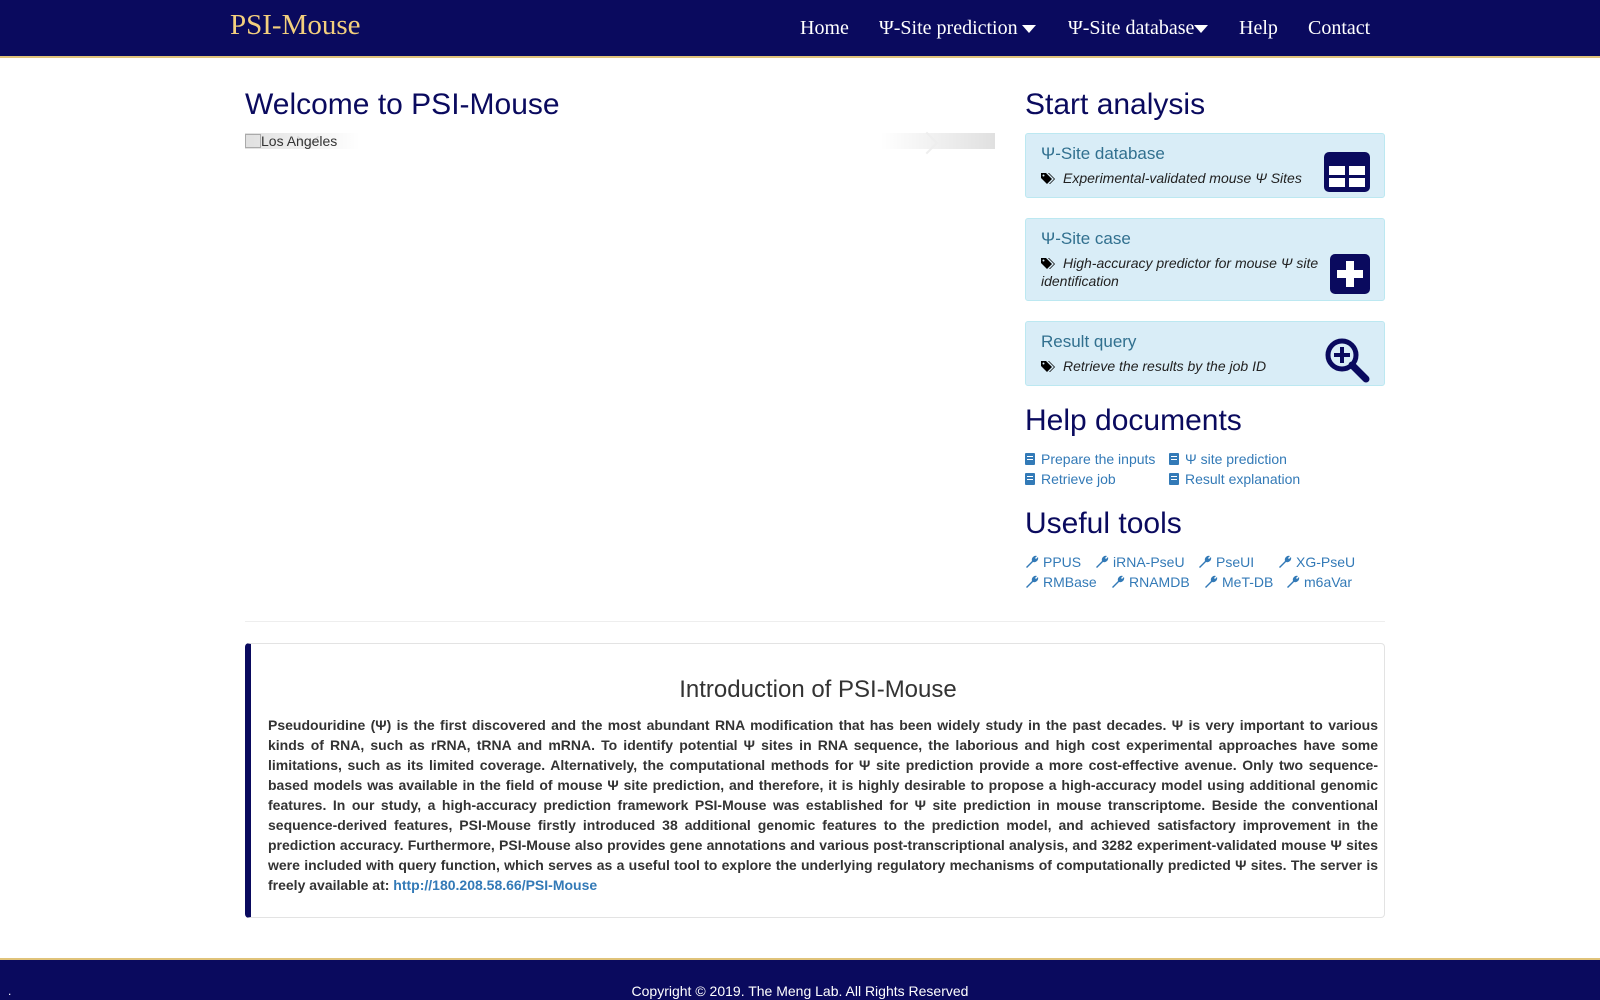  Describe the element at coordinates (1347, 360) in the screenshot. I see `search-plus-icon` at that location.